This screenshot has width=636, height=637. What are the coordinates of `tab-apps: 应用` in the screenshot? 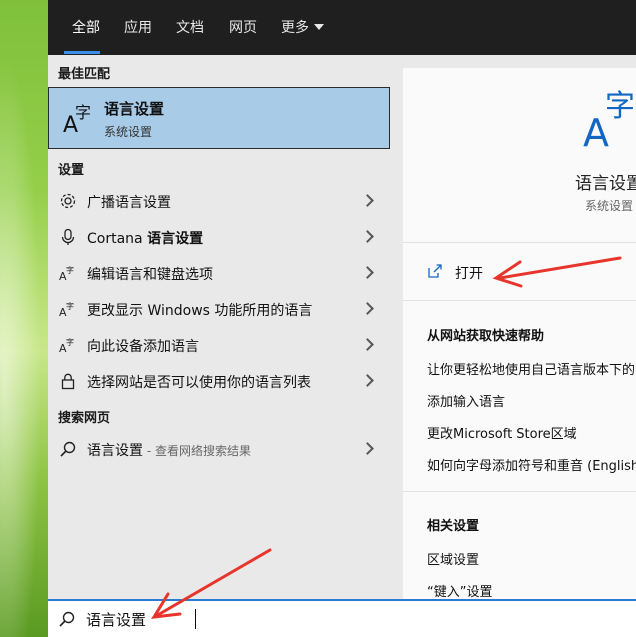 It's located at (138, 28).